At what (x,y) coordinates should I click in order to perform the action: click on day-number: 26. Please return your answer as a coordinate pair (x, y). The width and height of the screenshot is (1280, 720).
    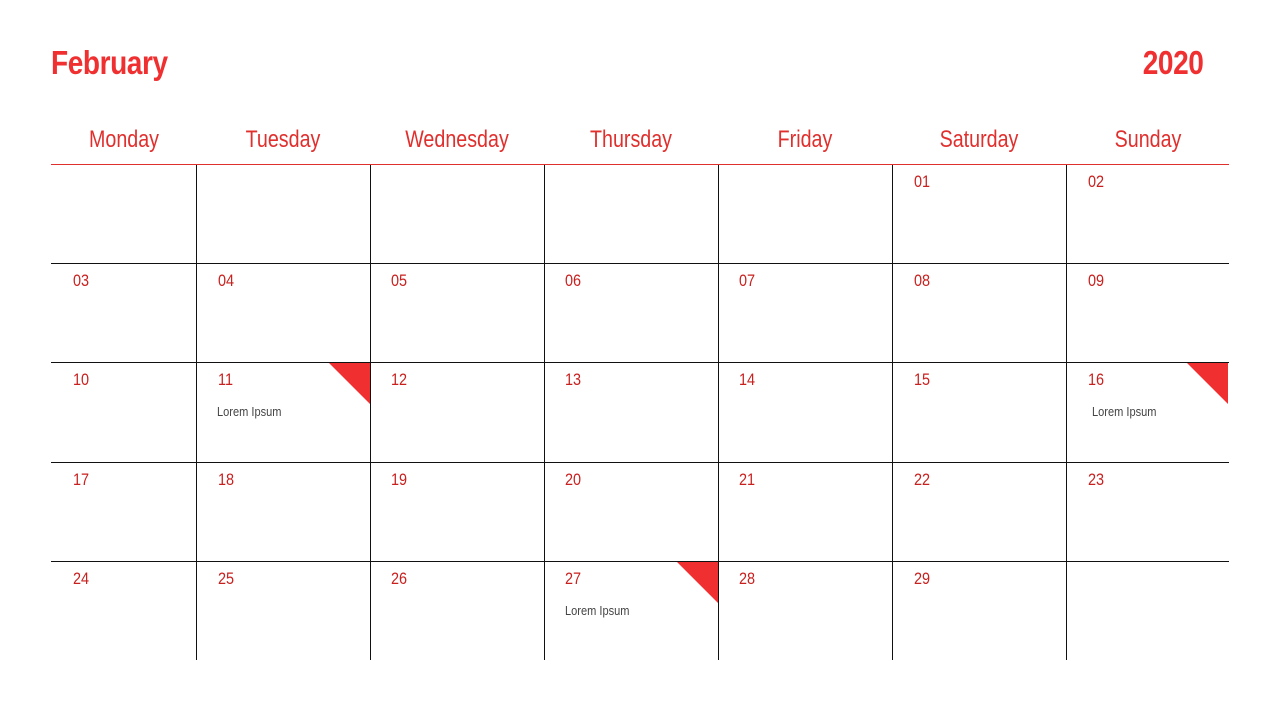
    Looking at the image, I should click on (399, 579).